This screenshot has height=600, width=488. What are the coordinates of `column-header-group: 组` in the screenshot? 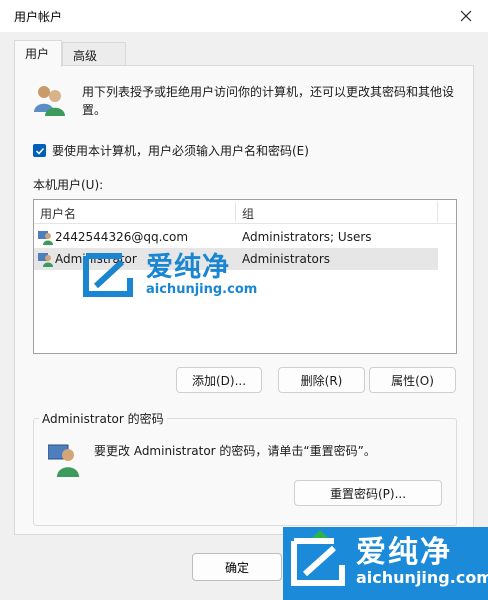 It's located at (248, 213).